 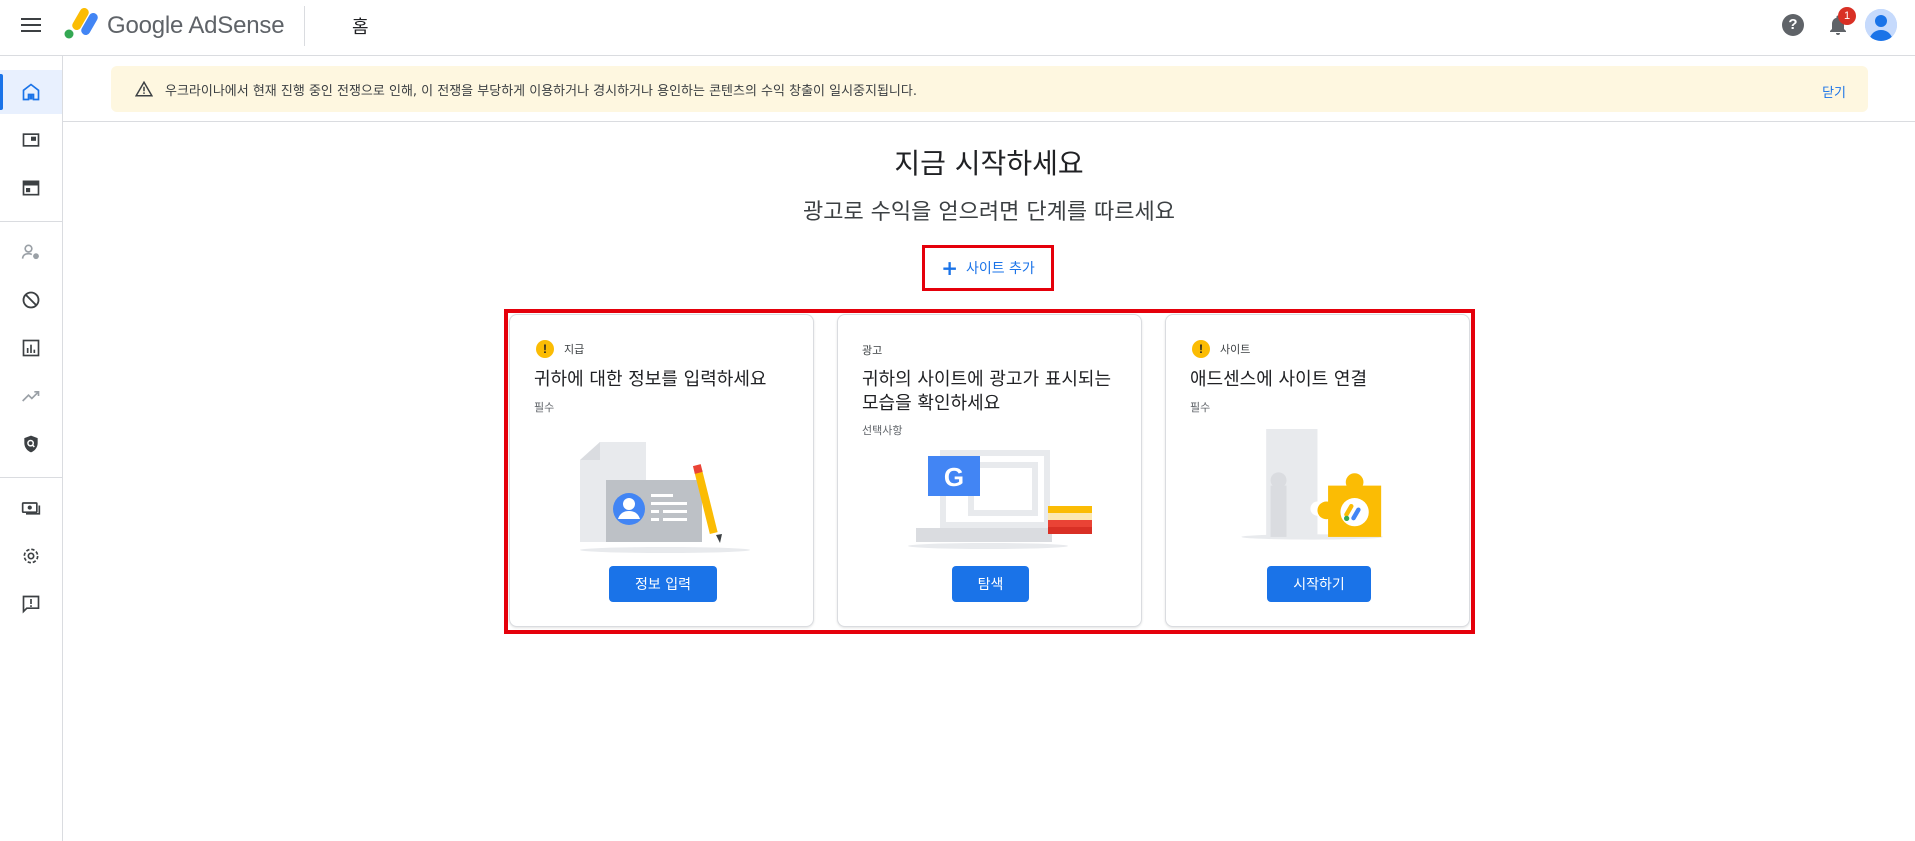 I want to click on card-title: 귀하의 사이트에 광고가 표시되는 모습을 확인하세요, so click(x=987, y=391).